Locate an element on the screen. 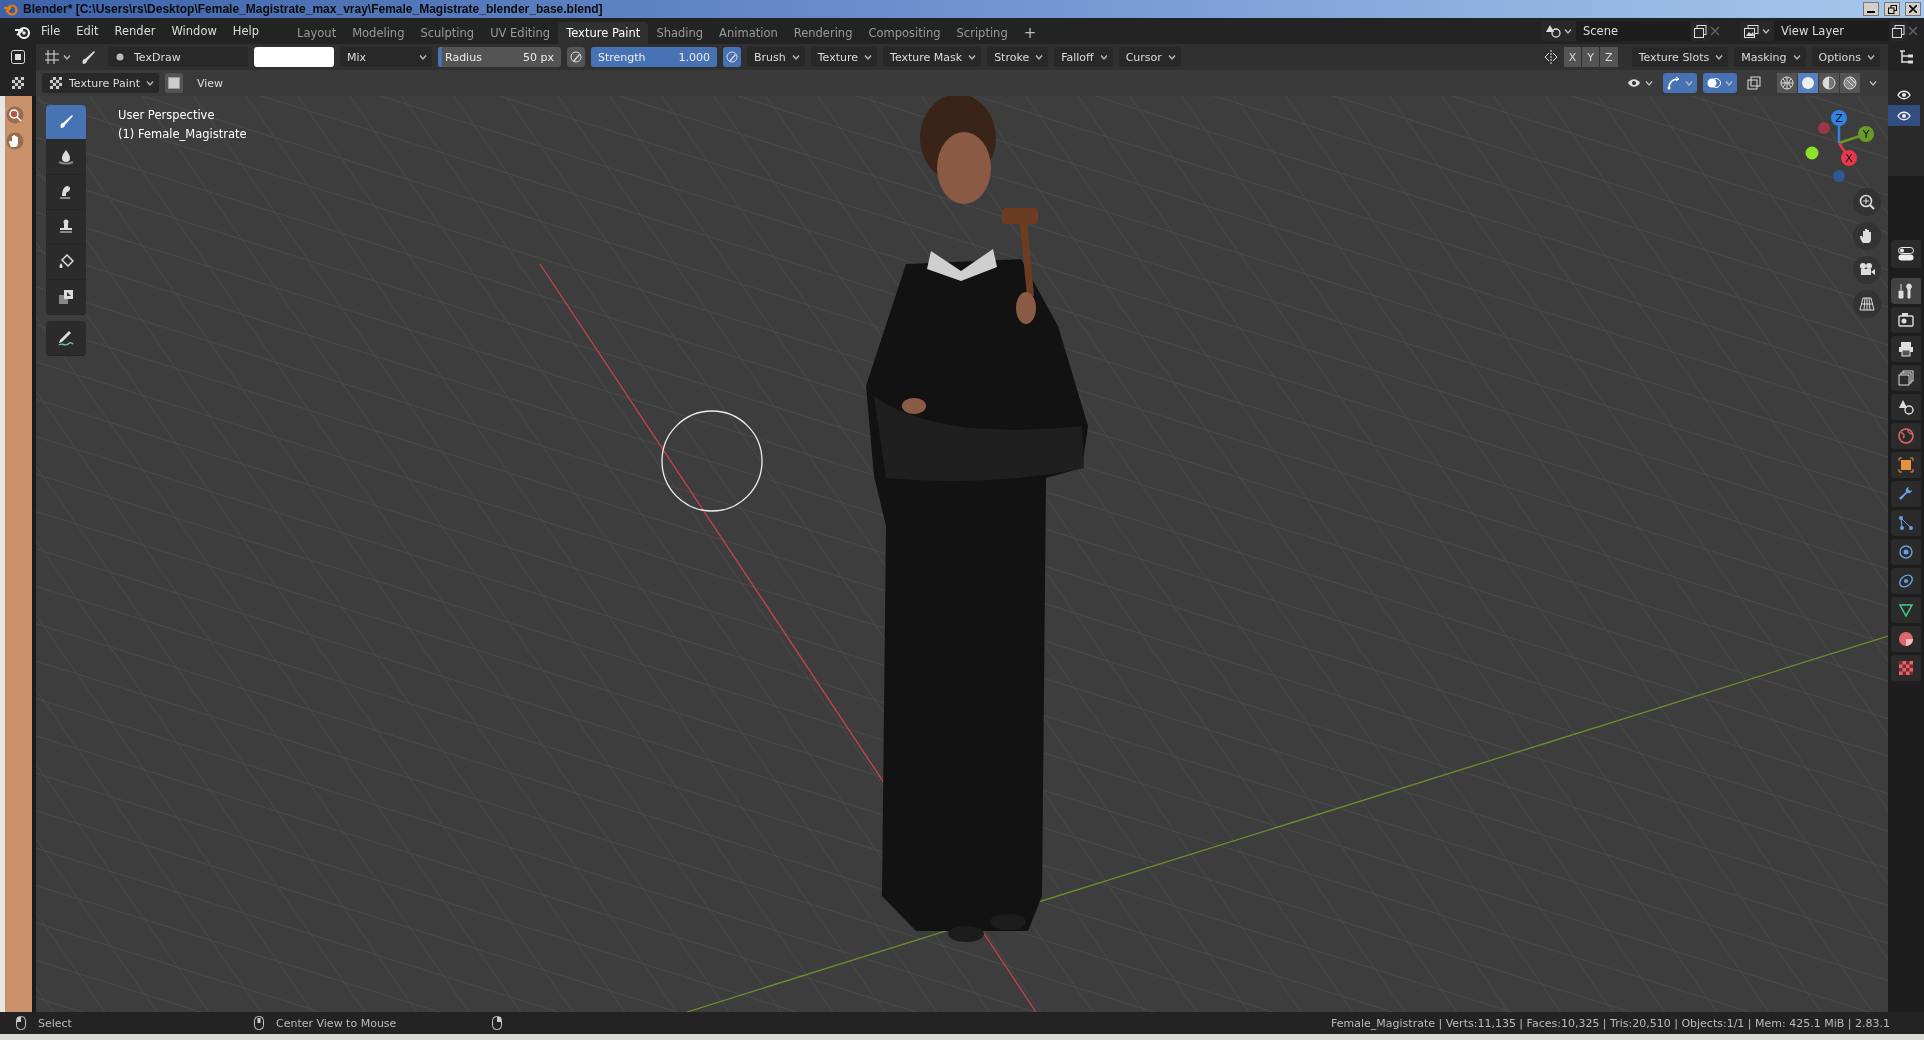 This screenshot has width=1924, height=1040. pan-button is located at coordinates (1867, 236).